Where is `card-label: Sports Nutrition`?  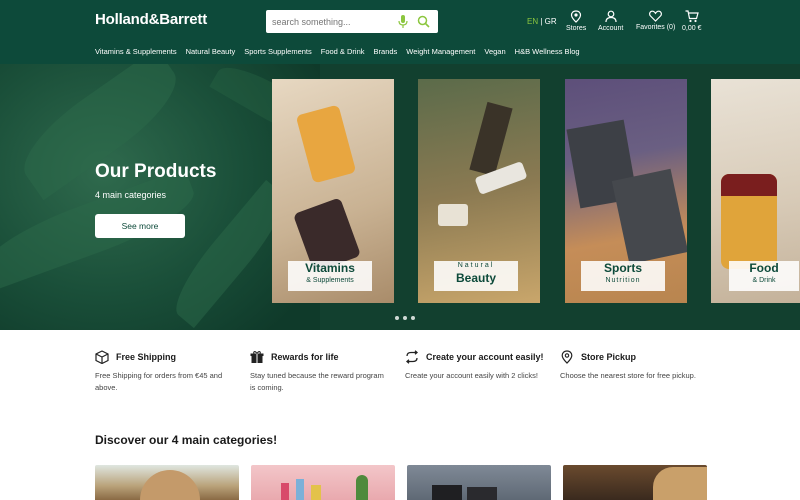 card-label: Sports Nutrition is located at coordinates (623, 276).